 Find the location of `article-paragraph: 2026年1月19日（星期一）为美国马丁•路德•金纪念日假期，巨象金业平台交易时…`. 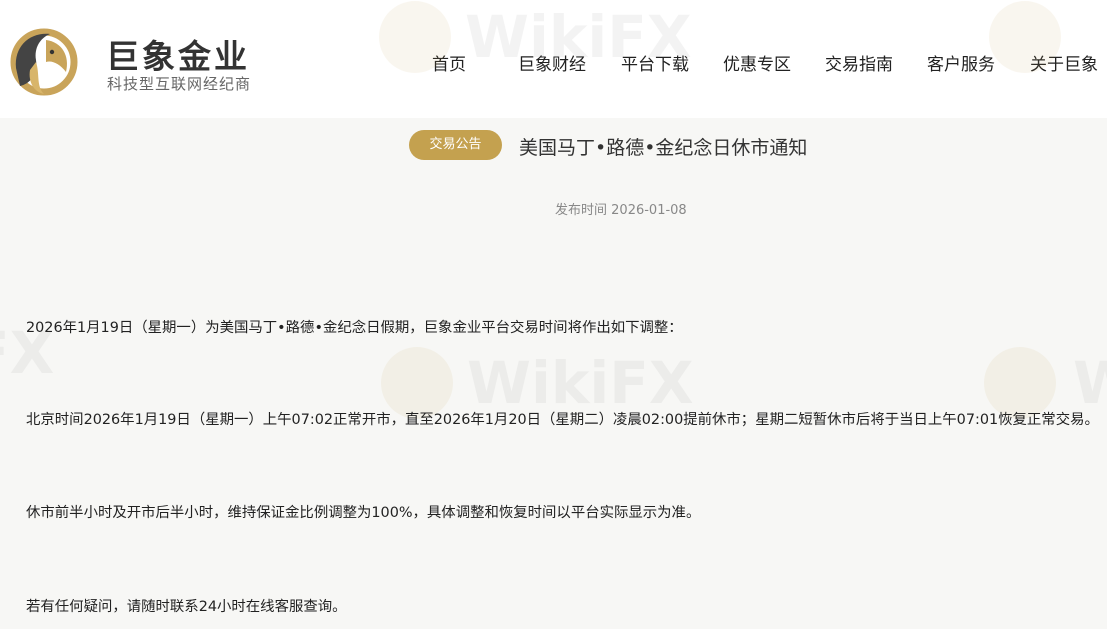

article-paragraph: 2026年1月19日（星期一）为美国马丁•路德•金纪念日假期，巨象金业平台交易时… is located at coordinates (354, 328).